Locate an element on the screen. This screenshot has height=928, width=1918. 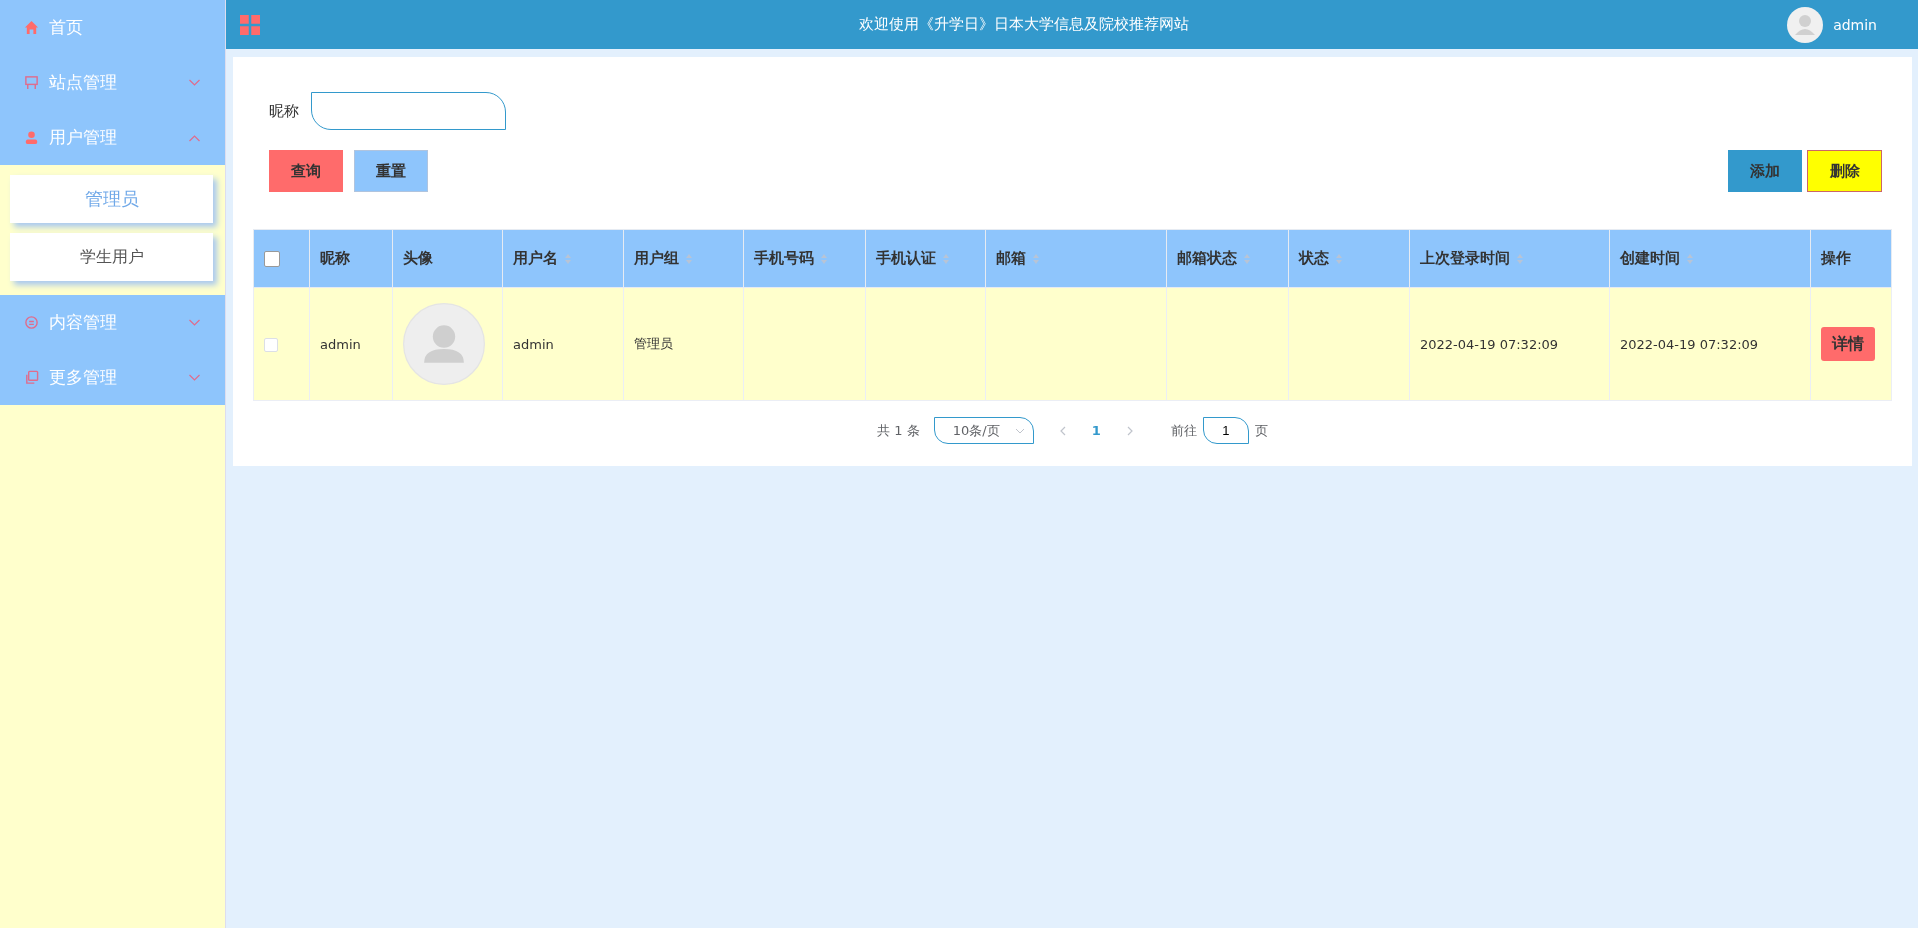
column-header: 用户名 is located at coordinates (563, 258).